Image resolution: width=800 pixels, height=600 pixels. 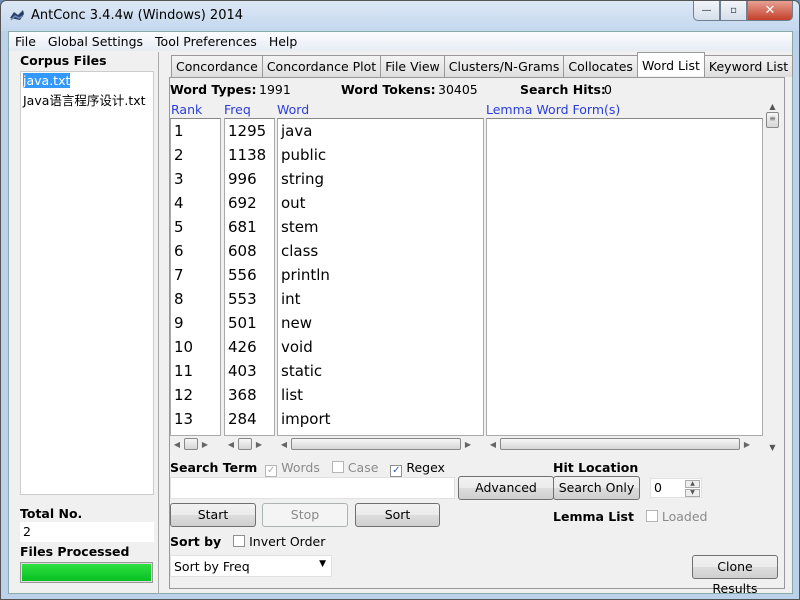 What do you see at coordinates (195, 347) in the screenshot?
I see `rank-cell: 10` at bounding box center [195, 347].